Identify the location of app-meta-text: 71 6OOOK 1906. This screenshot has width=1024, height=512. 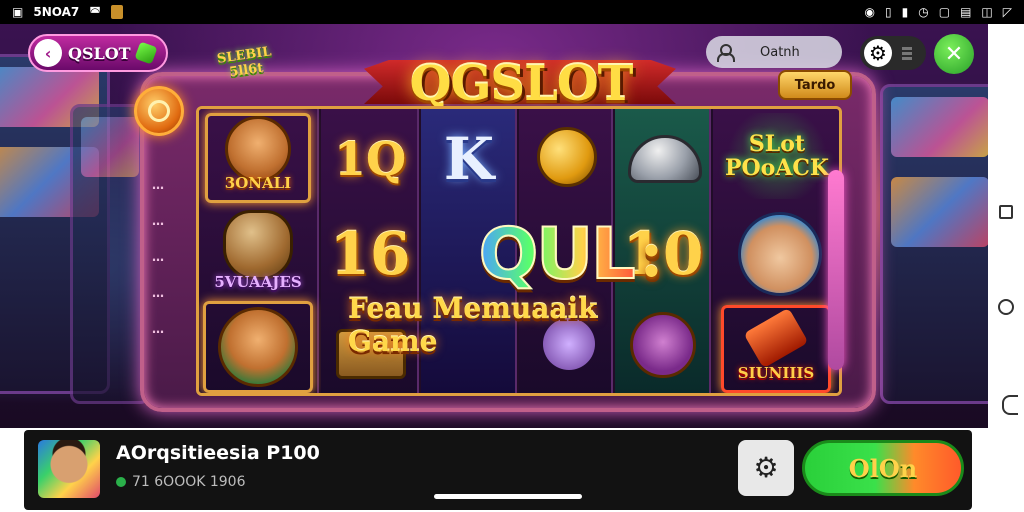
(189, 482).